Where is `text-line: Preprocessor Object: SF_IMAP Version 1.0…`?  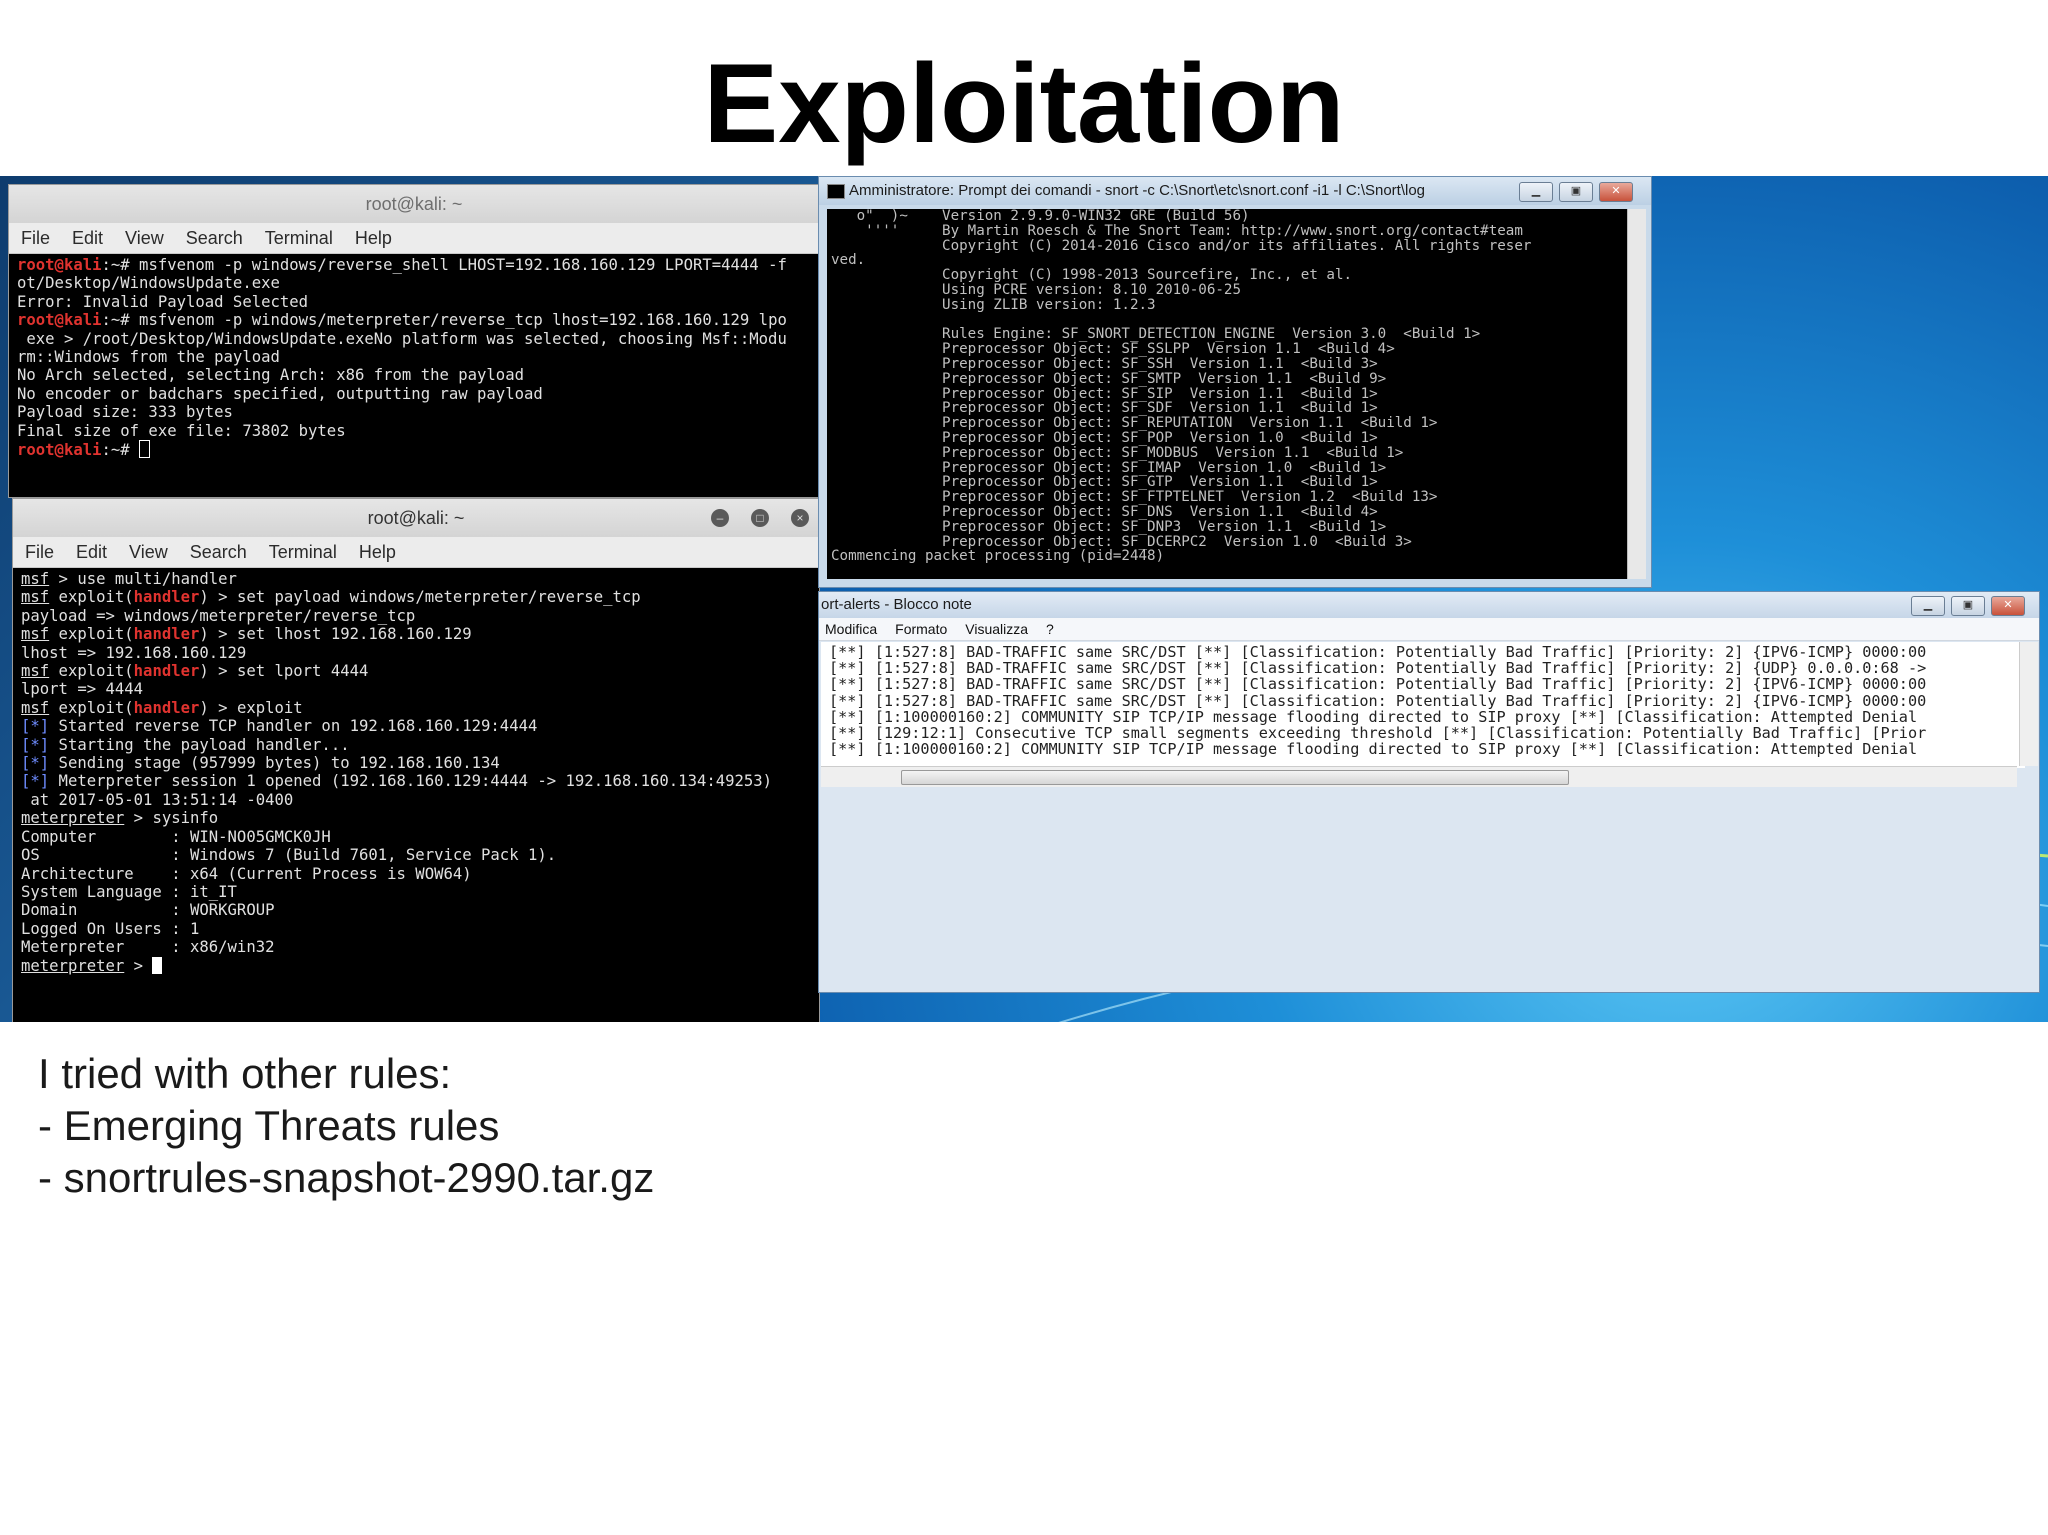 text-line: Preprocessor Object: SF_IMAP Version 1.0… is located at coordinates (1109, 467).